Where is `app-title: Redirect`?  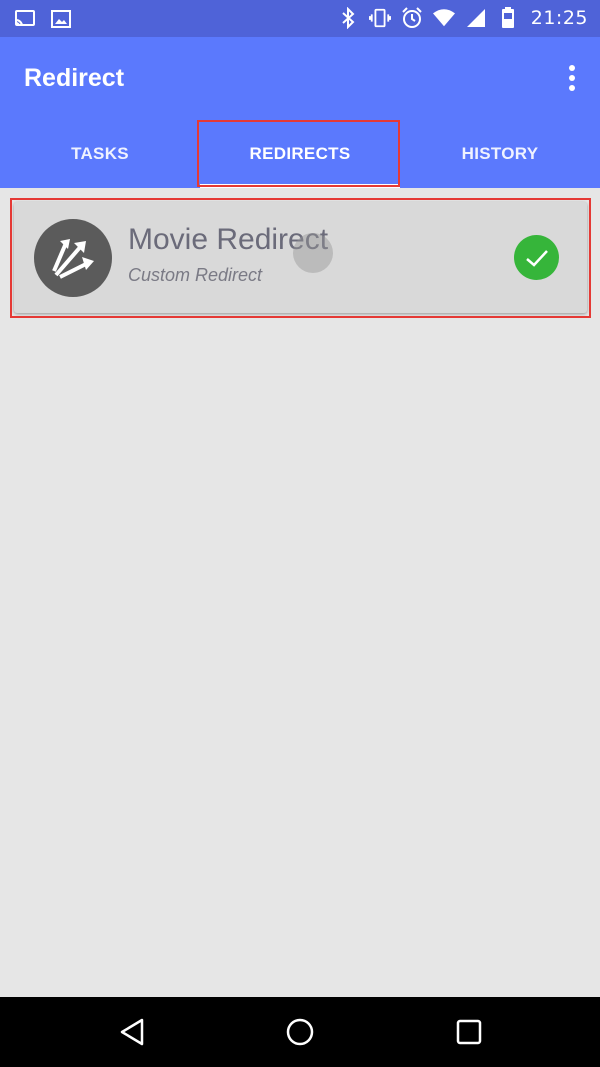 app-title: Redirect is located at coordinates (74, 78).